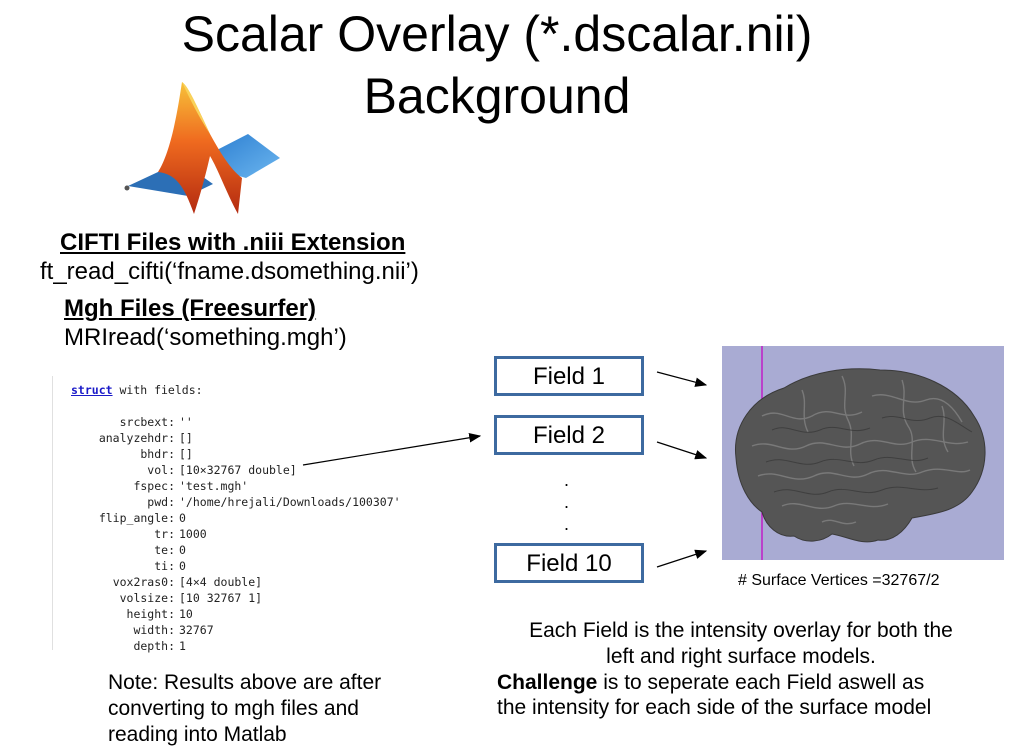  Describe the element at coordinates (682, 450) in the screenshot. I see `arrow-field2-to-surface` at that location.